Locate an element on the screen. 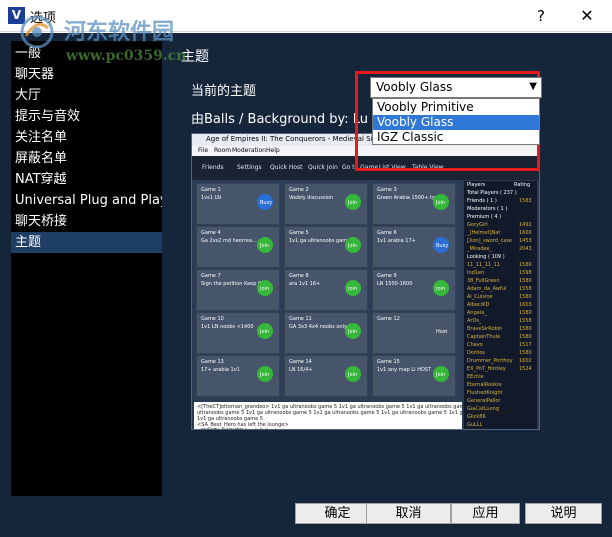 The width and height of the screenshot is (612, 537). preview-player-entry: Ai_Cuisine is located at coordinates (480, 297).